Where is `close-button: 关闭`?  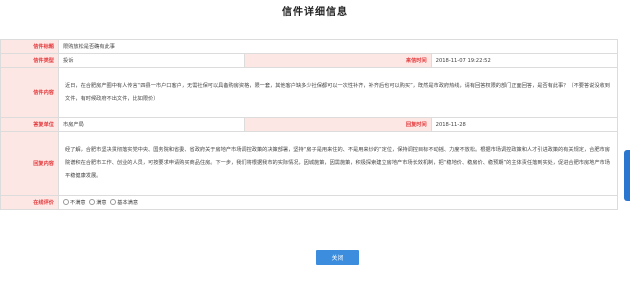 close-button: 关闭 is located at coordinates (337, 257).